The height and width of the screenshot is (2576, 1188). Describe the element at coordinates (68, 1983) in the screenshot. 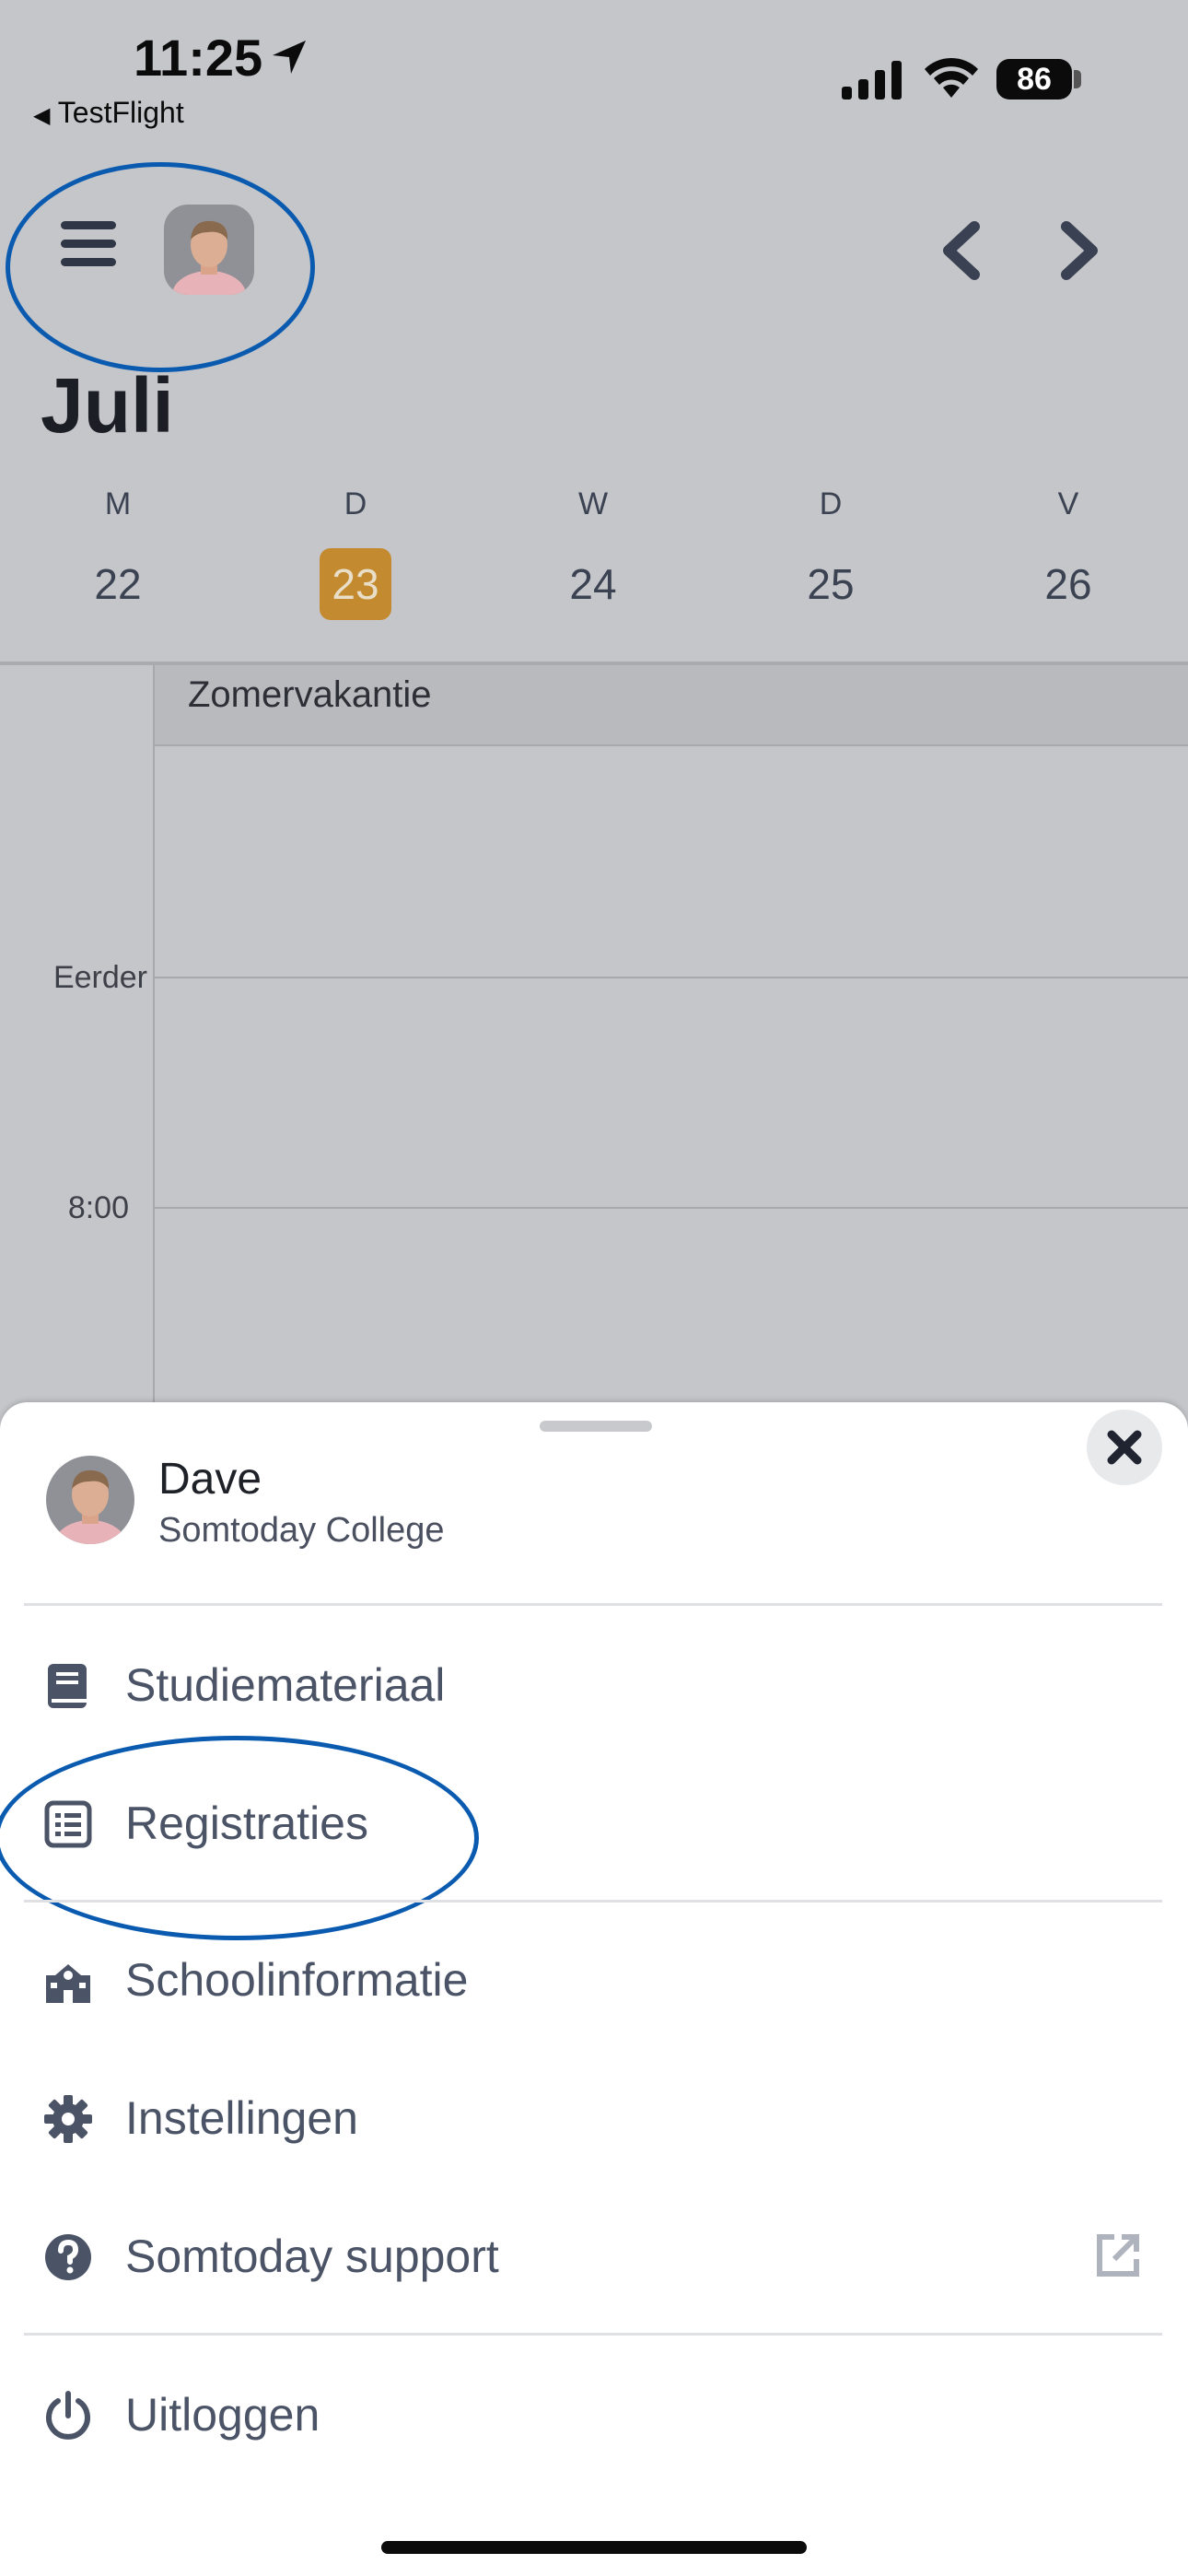

I see `school-icon` at that location.